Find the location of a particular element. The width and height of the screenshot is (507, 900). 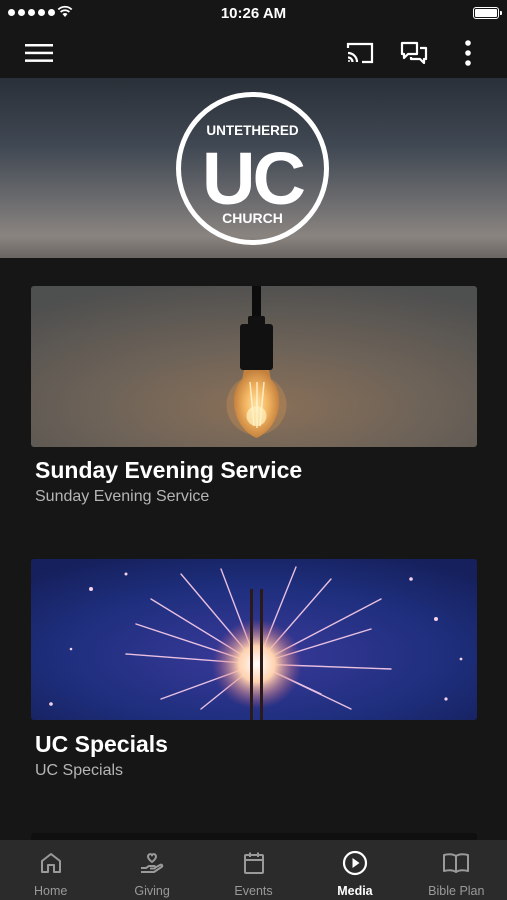

logo-top-text: UNTETHERED is located at coordinates (252, 130).